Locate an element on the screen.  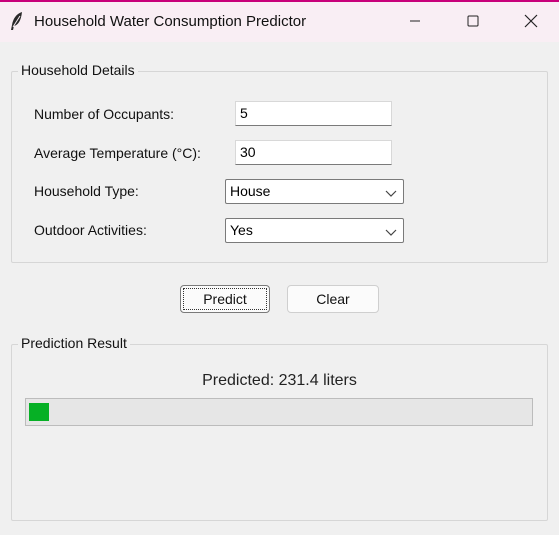
minimize-button is located at coordinates (415, 22).